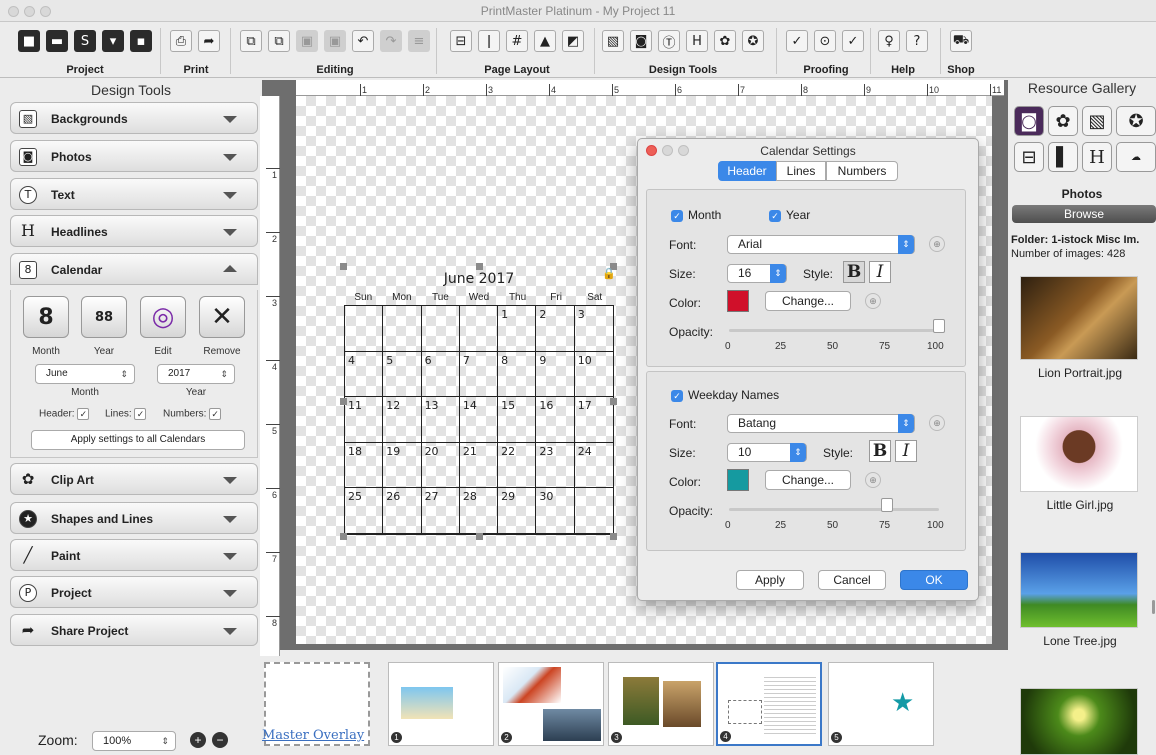 The width and height of the screenshot is (1156, 755). What do you see at coordinates (134, 741) in the screenshot?
I see `zoom-select: 100% ⇕` at bounding box center [134, 741].